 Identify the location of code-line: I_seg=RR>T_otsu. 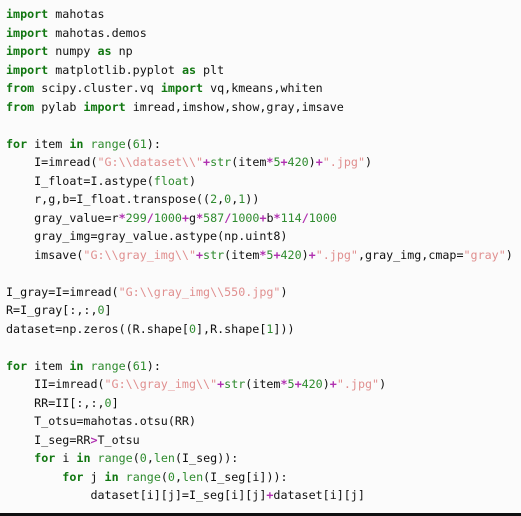
(263, 440).